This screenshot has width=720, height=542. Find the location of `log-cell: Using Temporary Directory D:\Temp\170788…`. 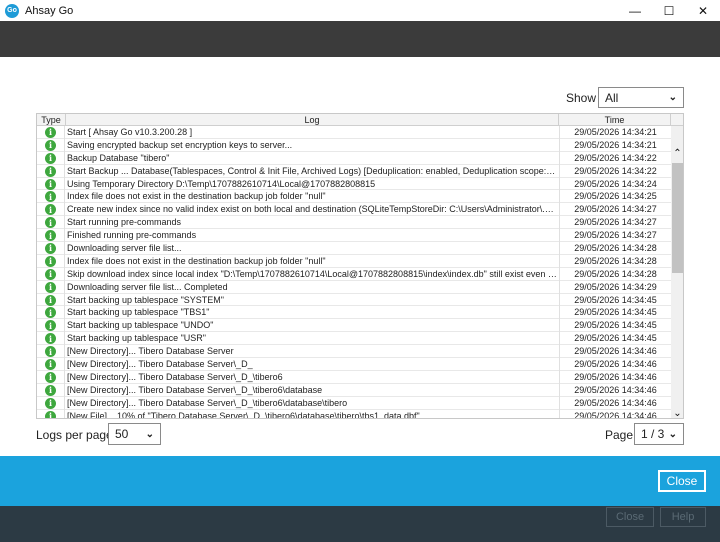

log-cell: Using Temporary Directory D:\Temp\170788… is located at coordinates (221, 183).